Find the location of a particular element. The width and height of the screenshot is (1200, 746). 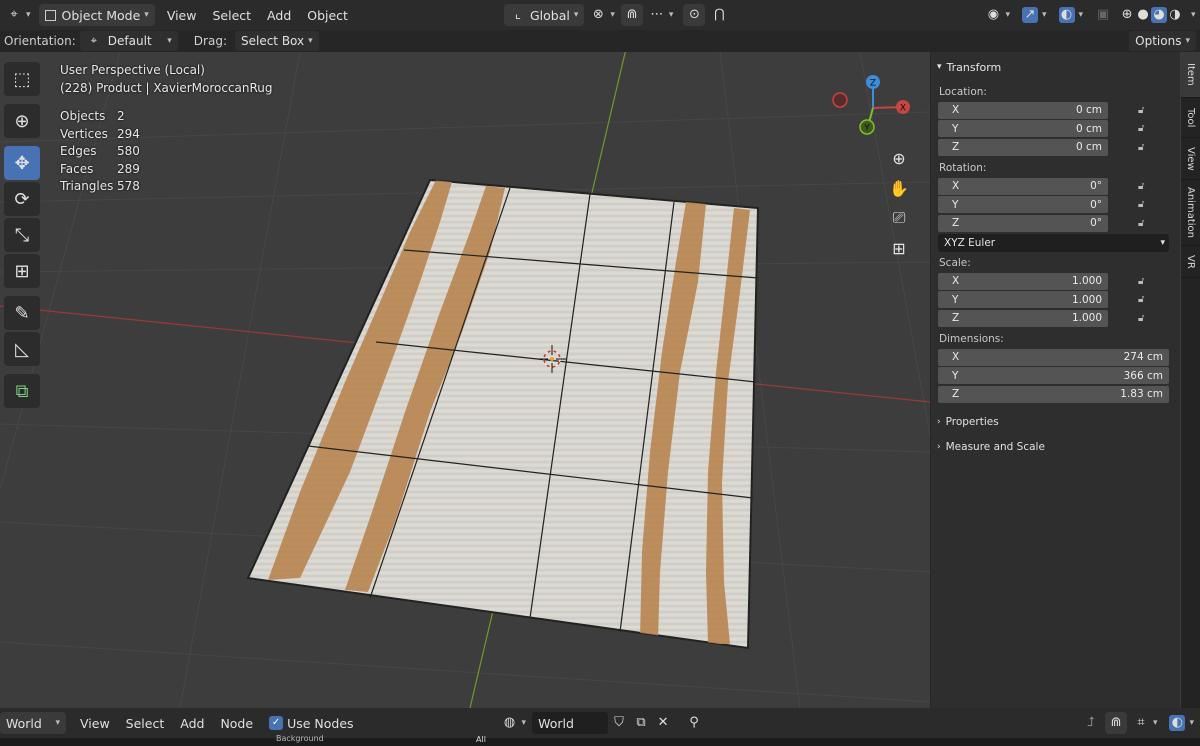

use-nodes-checkbox: ✓ Use Nodes is located at coordinates (311, 723).